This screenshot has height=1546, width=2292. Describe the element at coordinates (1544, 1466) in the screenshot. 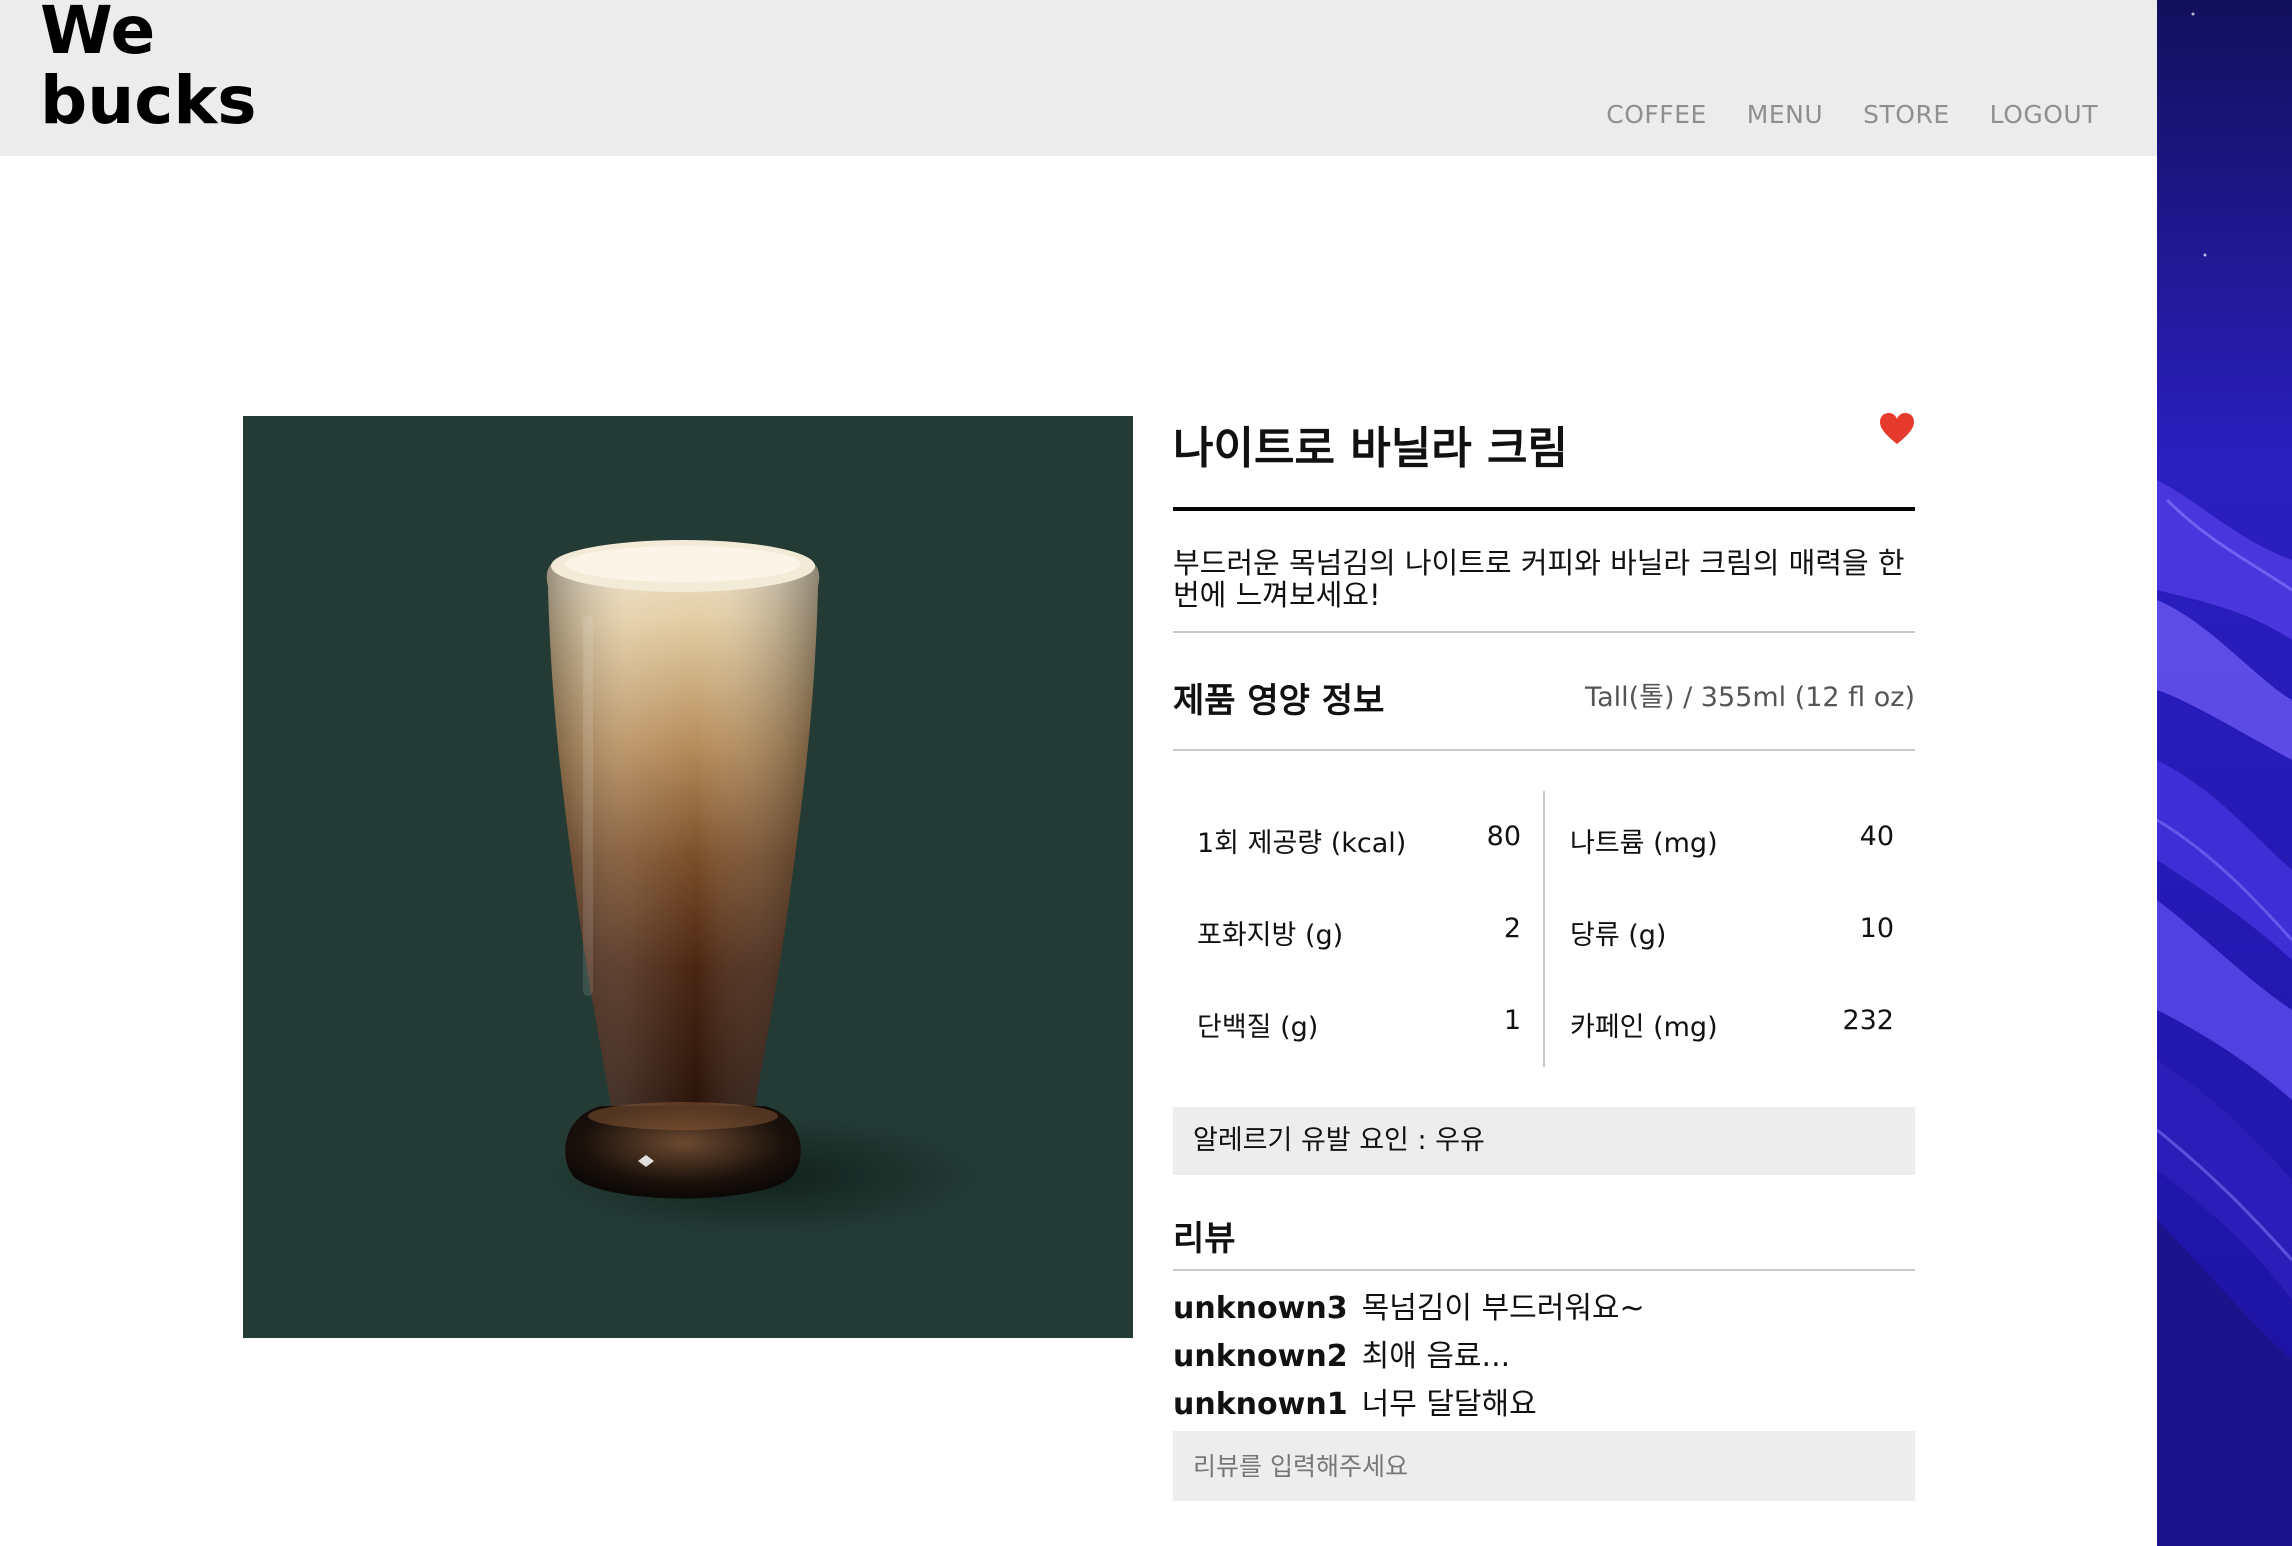

I see `review-input` at that location.